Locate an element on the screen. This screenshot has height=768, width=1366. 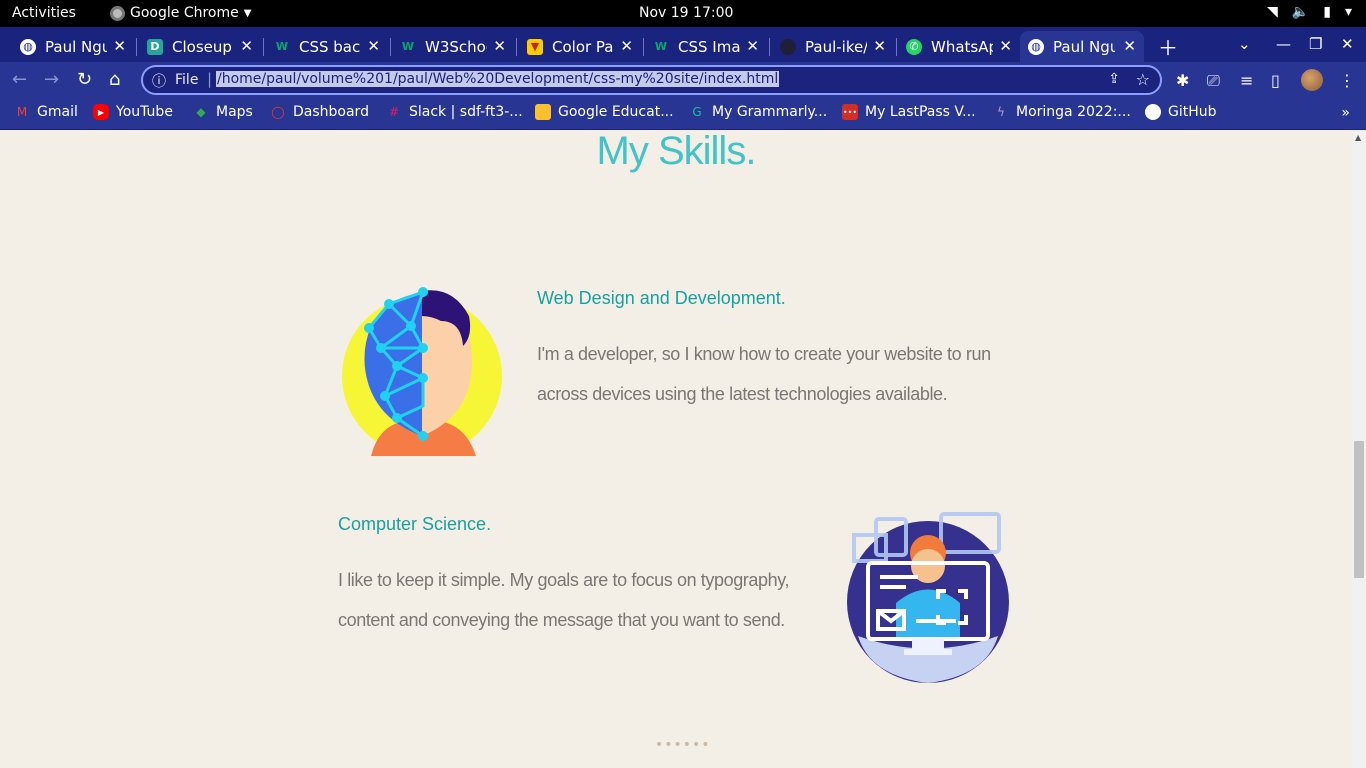
side-panel-icon: ▯ is located at coordinates (1275, 80).